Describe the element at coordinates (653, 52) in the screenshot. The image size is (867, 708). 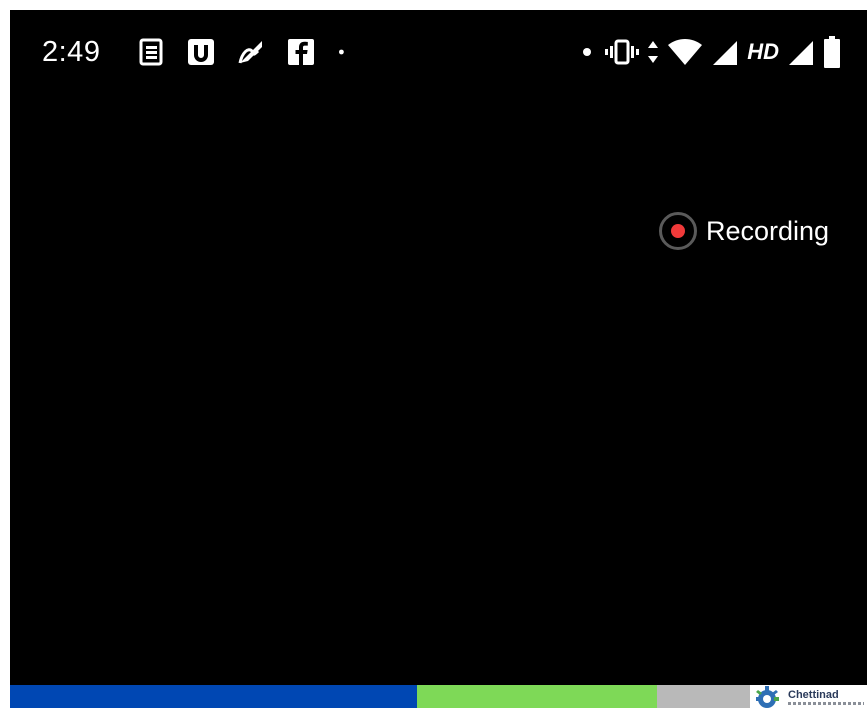
I see `data-arrows-icon` at that location.